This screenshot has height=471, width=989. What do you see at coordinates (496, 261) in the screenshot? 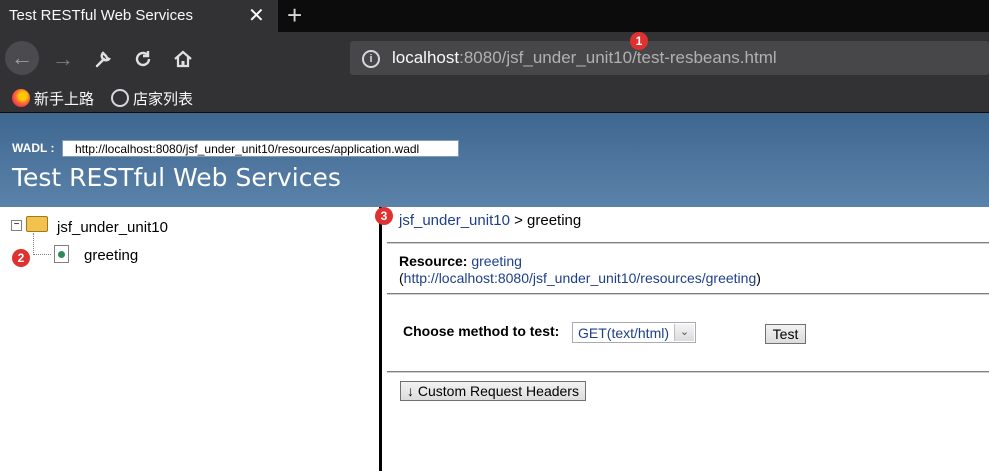
I see `resource-name-link: greeting` at bounding box center [496, 261].